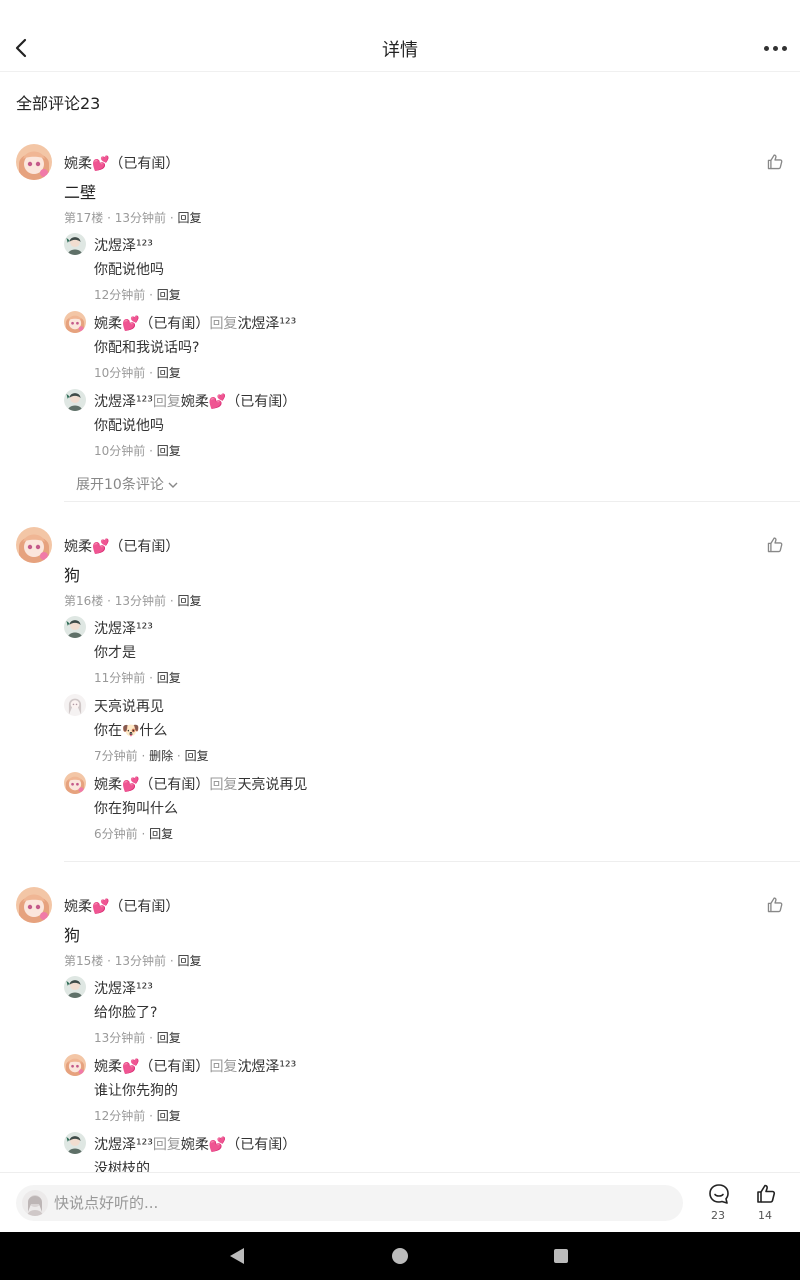 The height and width of the screenshot is (1280, 800). I want to click on more-dot, so click(784, 48).